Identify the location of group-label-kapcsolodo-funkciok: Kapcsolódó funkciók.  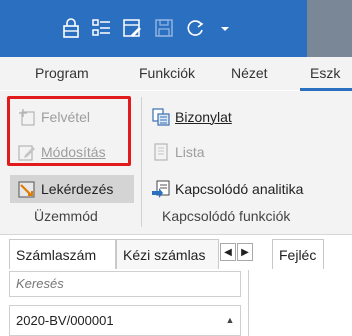
(226, 216).